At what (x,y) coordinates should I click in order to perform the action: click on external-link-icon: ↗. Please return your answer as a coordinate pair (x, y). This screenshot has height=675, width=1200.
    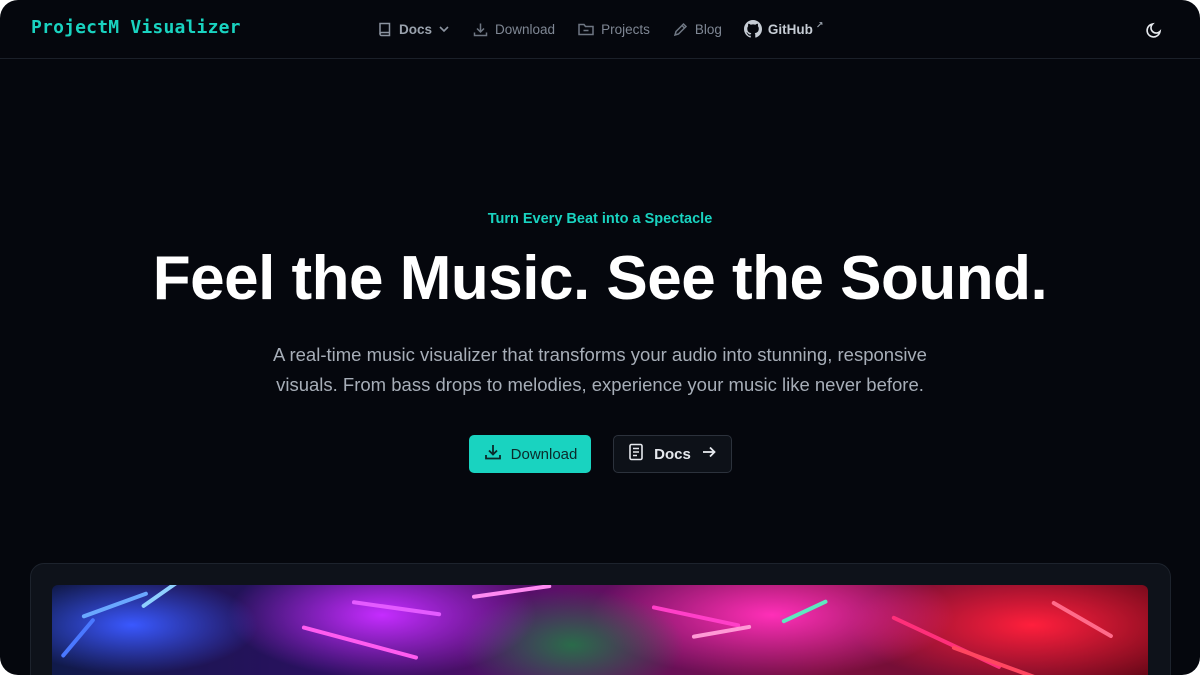
    Looking at the image, I should click on (819, 24).